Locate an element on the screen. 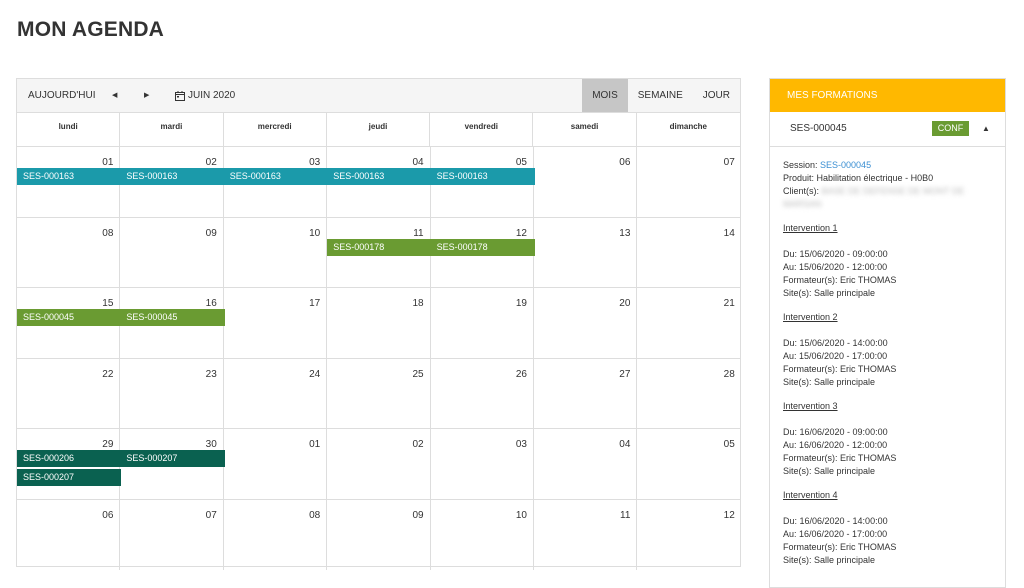 Image resolution: width=1024 pixels, height=588 pixels. day-number: 11 is located at coordinates (418, 233).